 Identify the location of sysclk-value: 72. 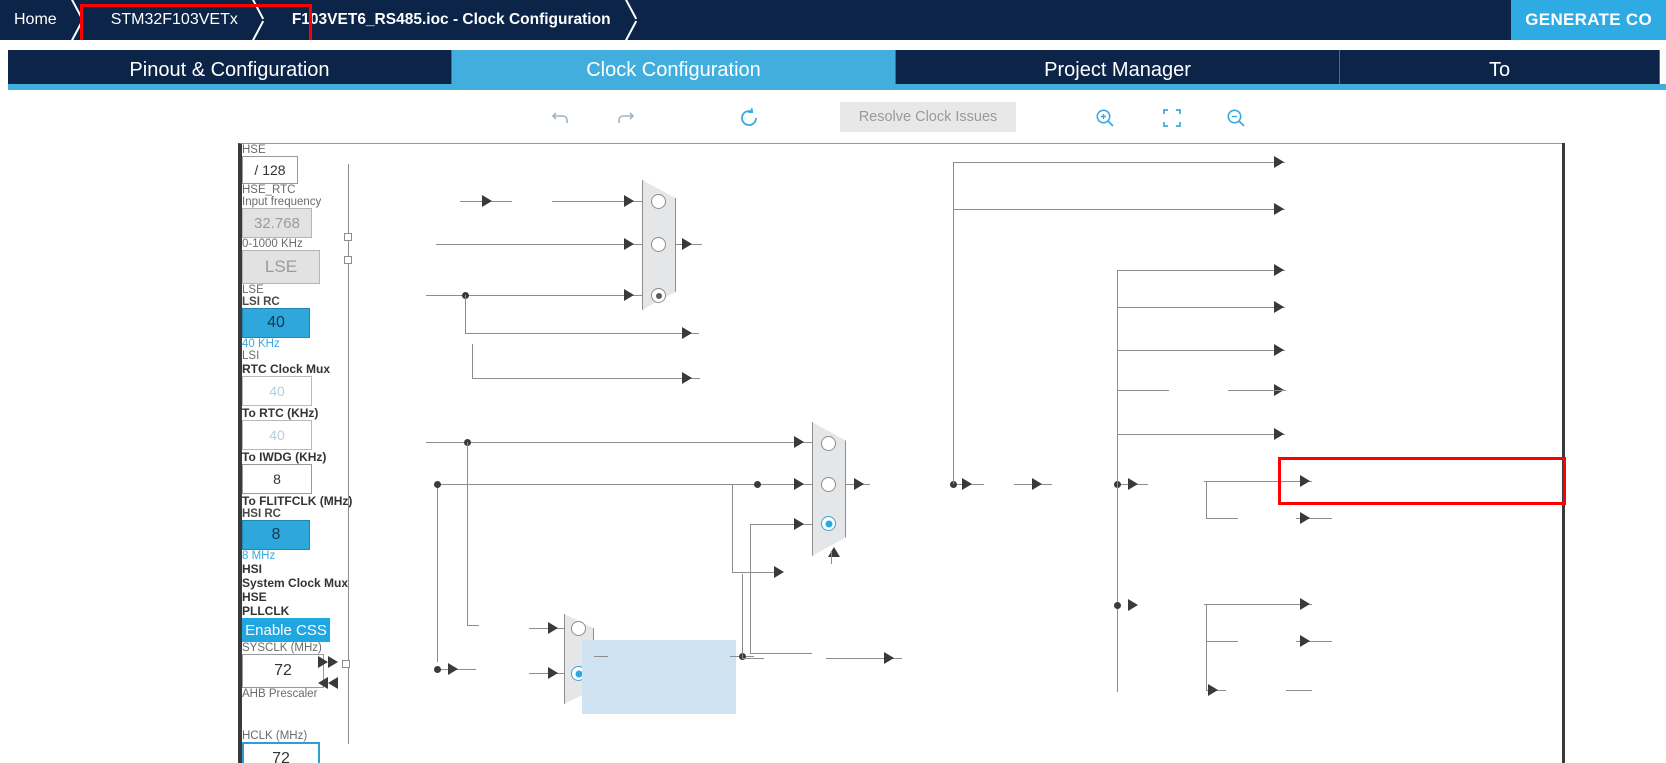
(283, 670).